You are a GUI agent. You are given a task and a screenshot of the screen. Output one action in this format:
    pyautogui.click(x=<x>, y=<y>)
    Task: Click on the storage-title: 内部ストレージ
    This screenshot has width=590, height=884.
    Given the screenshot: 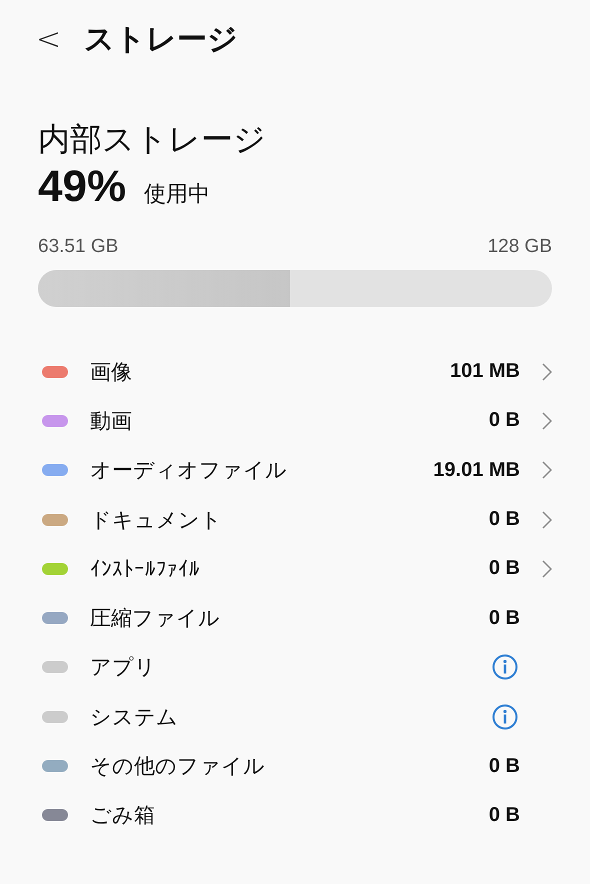 What is the action you would take?
    pyautogui.click(x=152, y=139)
    